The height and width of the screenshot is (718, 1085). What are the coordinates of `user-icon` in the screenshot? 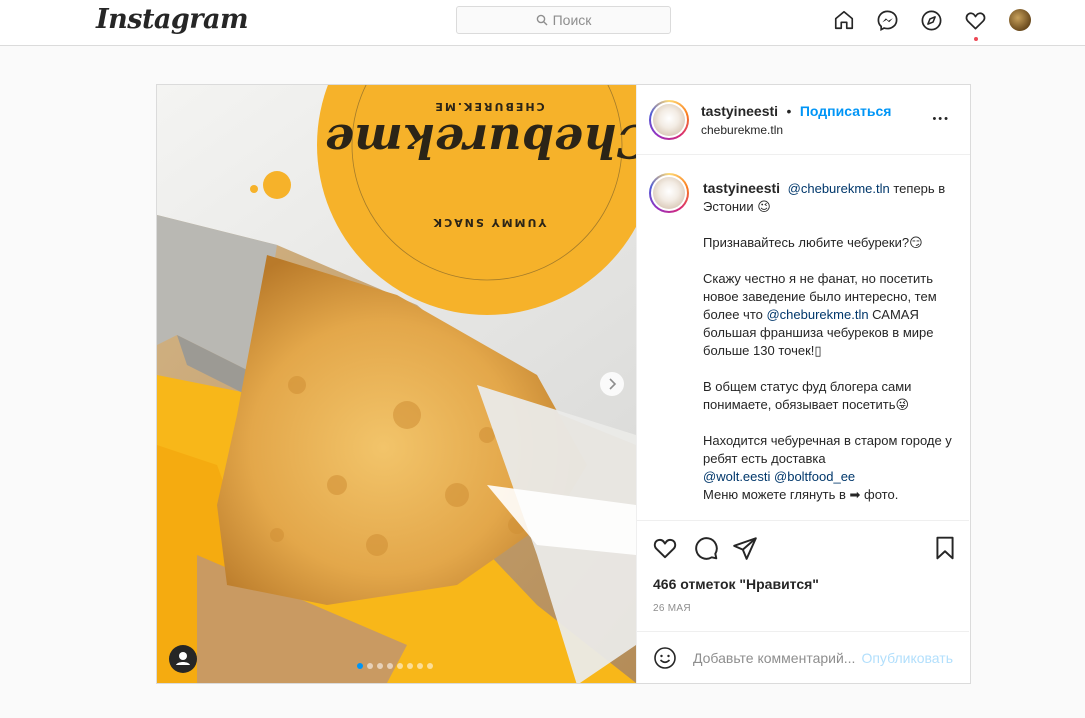 It's located at (183, 658).